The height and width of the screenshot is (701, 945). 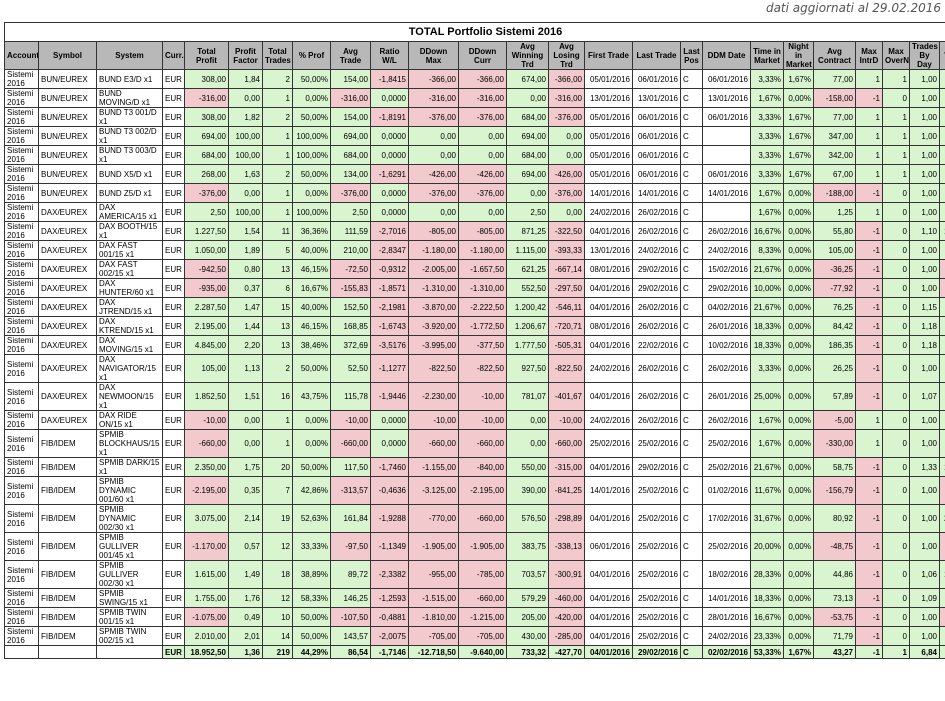 What do you see at coordinates (350, 617) in the screenshot?
I see `cell-avg-trade: -107,50` at bounding box center [350, 617].